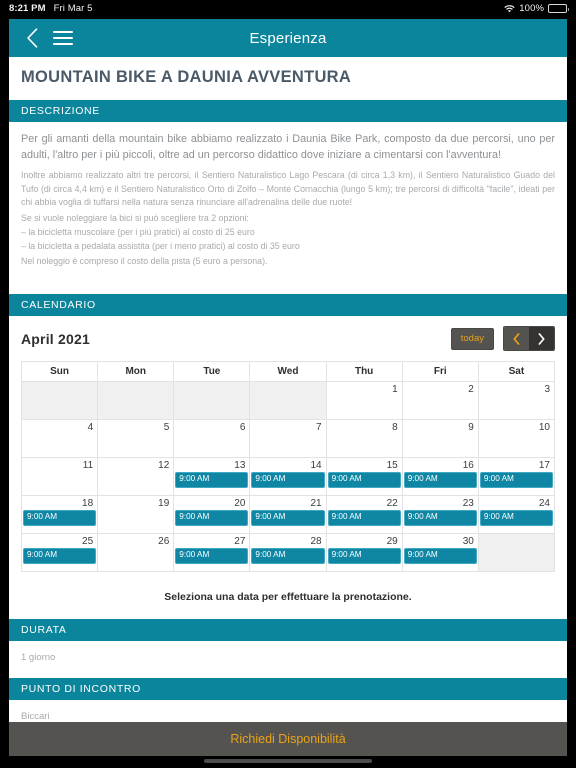 Image resolution: width=576 pixels, height=768 pixels. I want to click on calendar-day-cell: 18 9:00 AM, so click(59, 514).